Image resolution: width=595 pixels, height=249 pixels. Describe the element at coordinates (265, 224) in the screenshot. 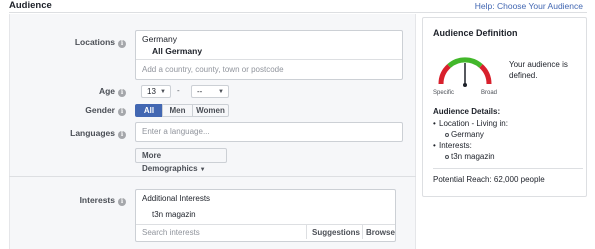

I see `interests-divider` at that location.